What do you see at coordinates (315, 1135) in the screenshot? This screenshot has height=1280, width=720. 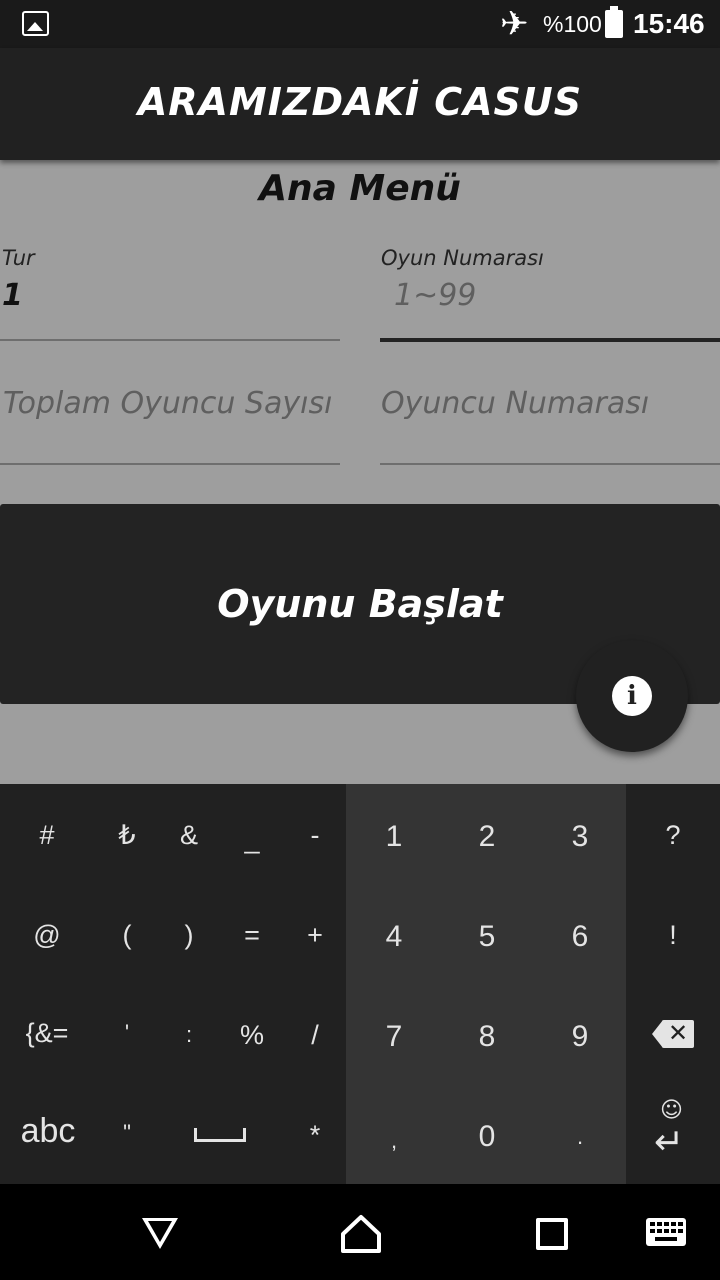 I see `key-asterisk: *` at bounding box center [315, 1135].